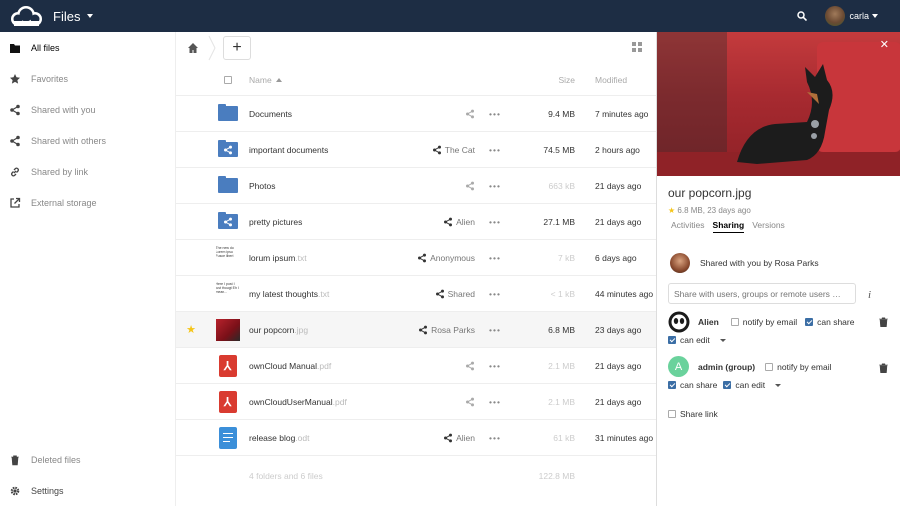 The height and width of the screenshot is (506, 900). What do you see at coordinates (432, 330) in the screenshot?
I see `share-button: Rosa Parks` at bounding box center [432, 330].